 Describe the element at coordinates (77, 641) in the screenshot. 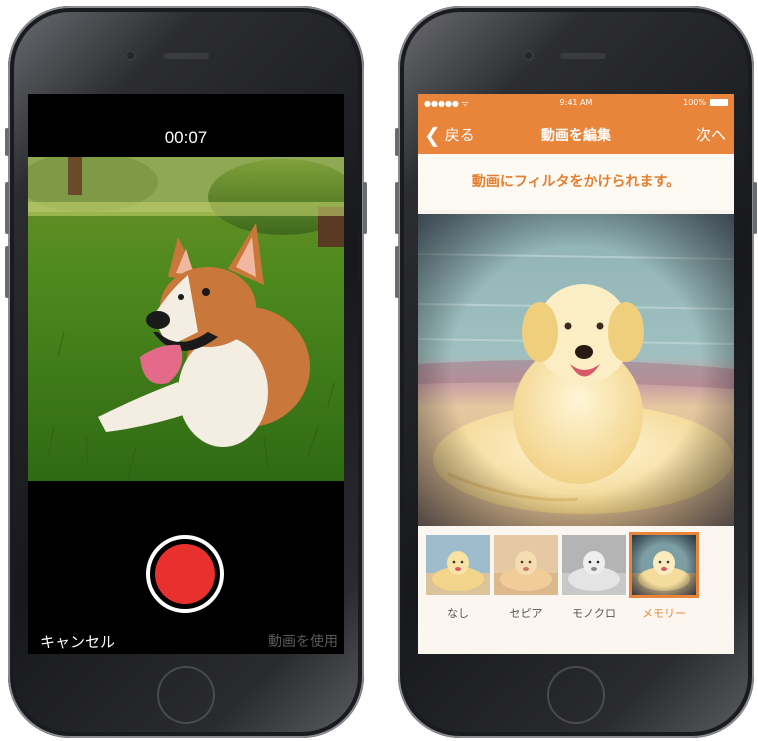

I see `cancel-button: キャンセル` at that location.